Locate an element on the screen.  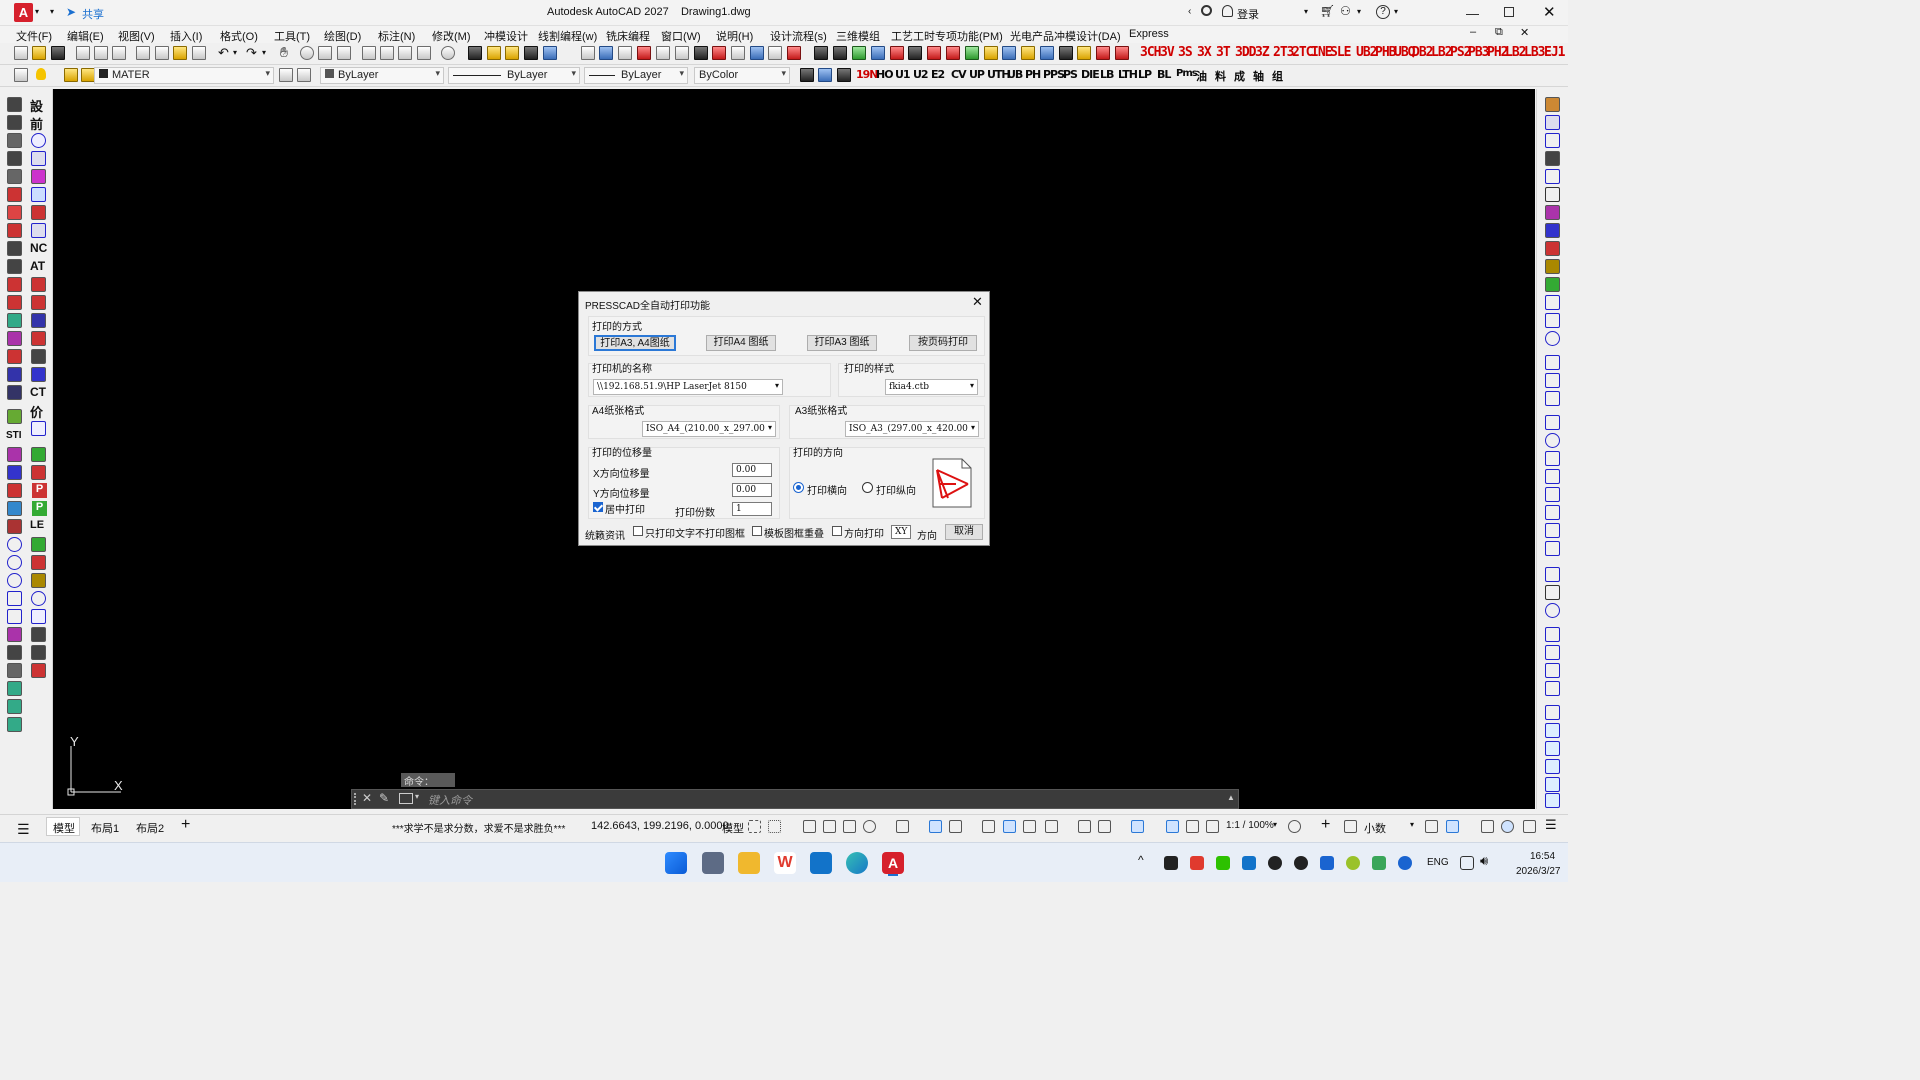
print-a4-button: 打印A4 图纸 is located at coordinates (741, 343).